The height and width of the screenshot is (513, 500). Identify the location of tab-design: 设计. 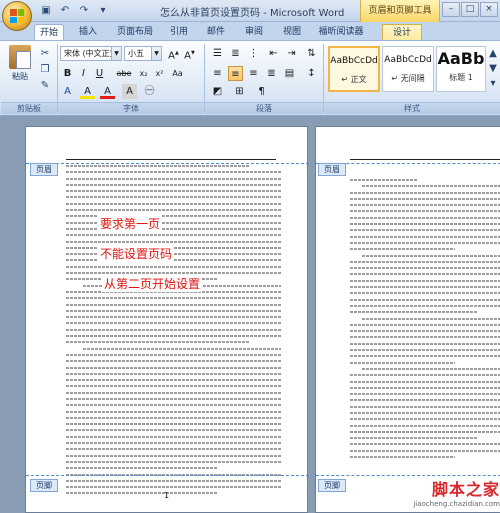
(402, 32).